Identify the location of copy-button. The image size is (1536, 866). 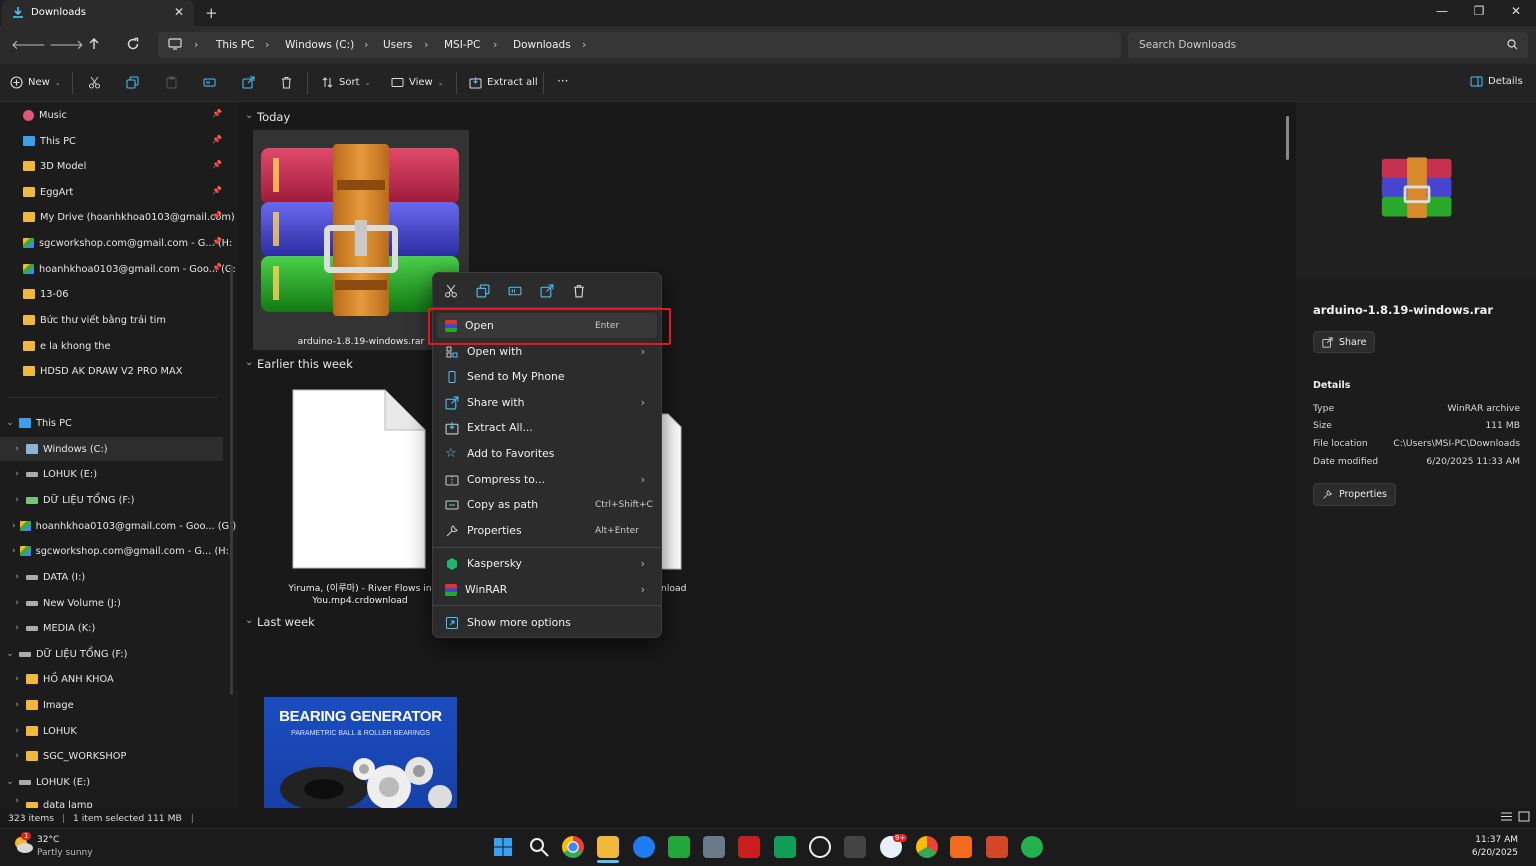
(132, 82).